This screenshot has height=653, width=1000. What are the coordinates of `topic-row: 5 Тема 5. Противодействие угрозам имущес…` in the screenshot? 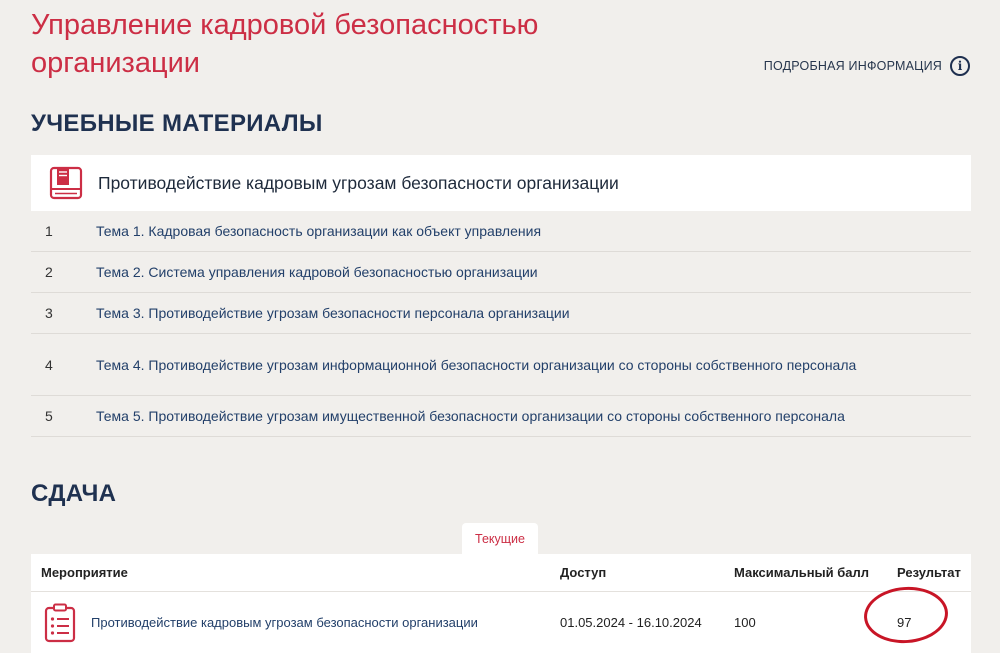 It's located at (501, 416).